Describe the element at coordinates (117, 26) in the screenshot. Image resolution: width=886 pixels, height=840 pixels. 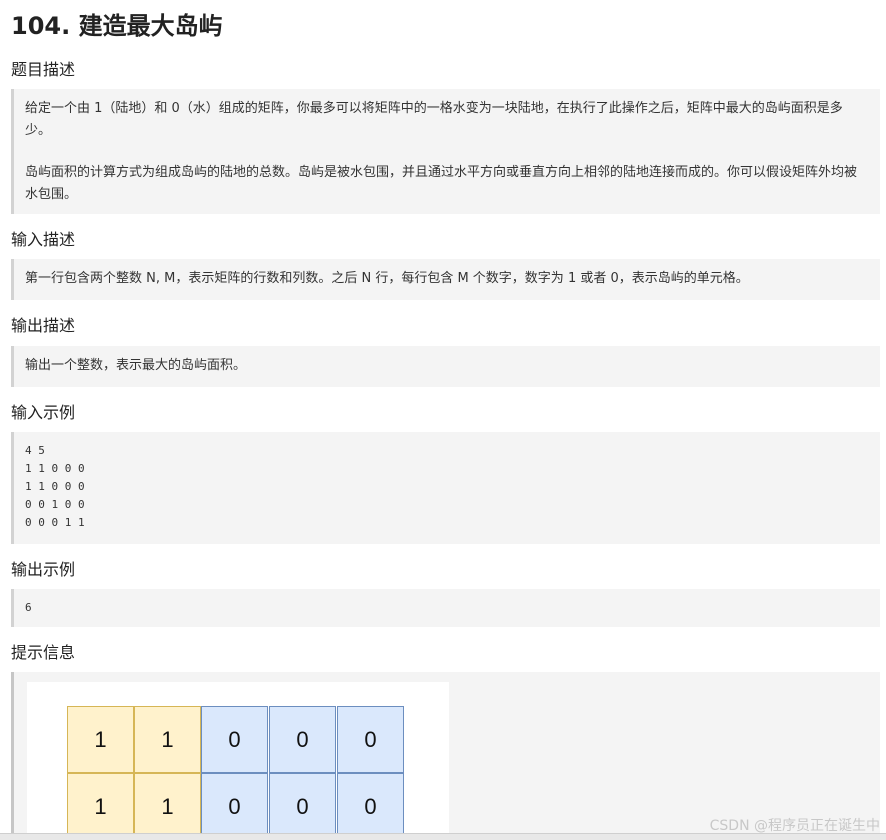
I see `page-title: 104. 建造最大岛屿` at that location.